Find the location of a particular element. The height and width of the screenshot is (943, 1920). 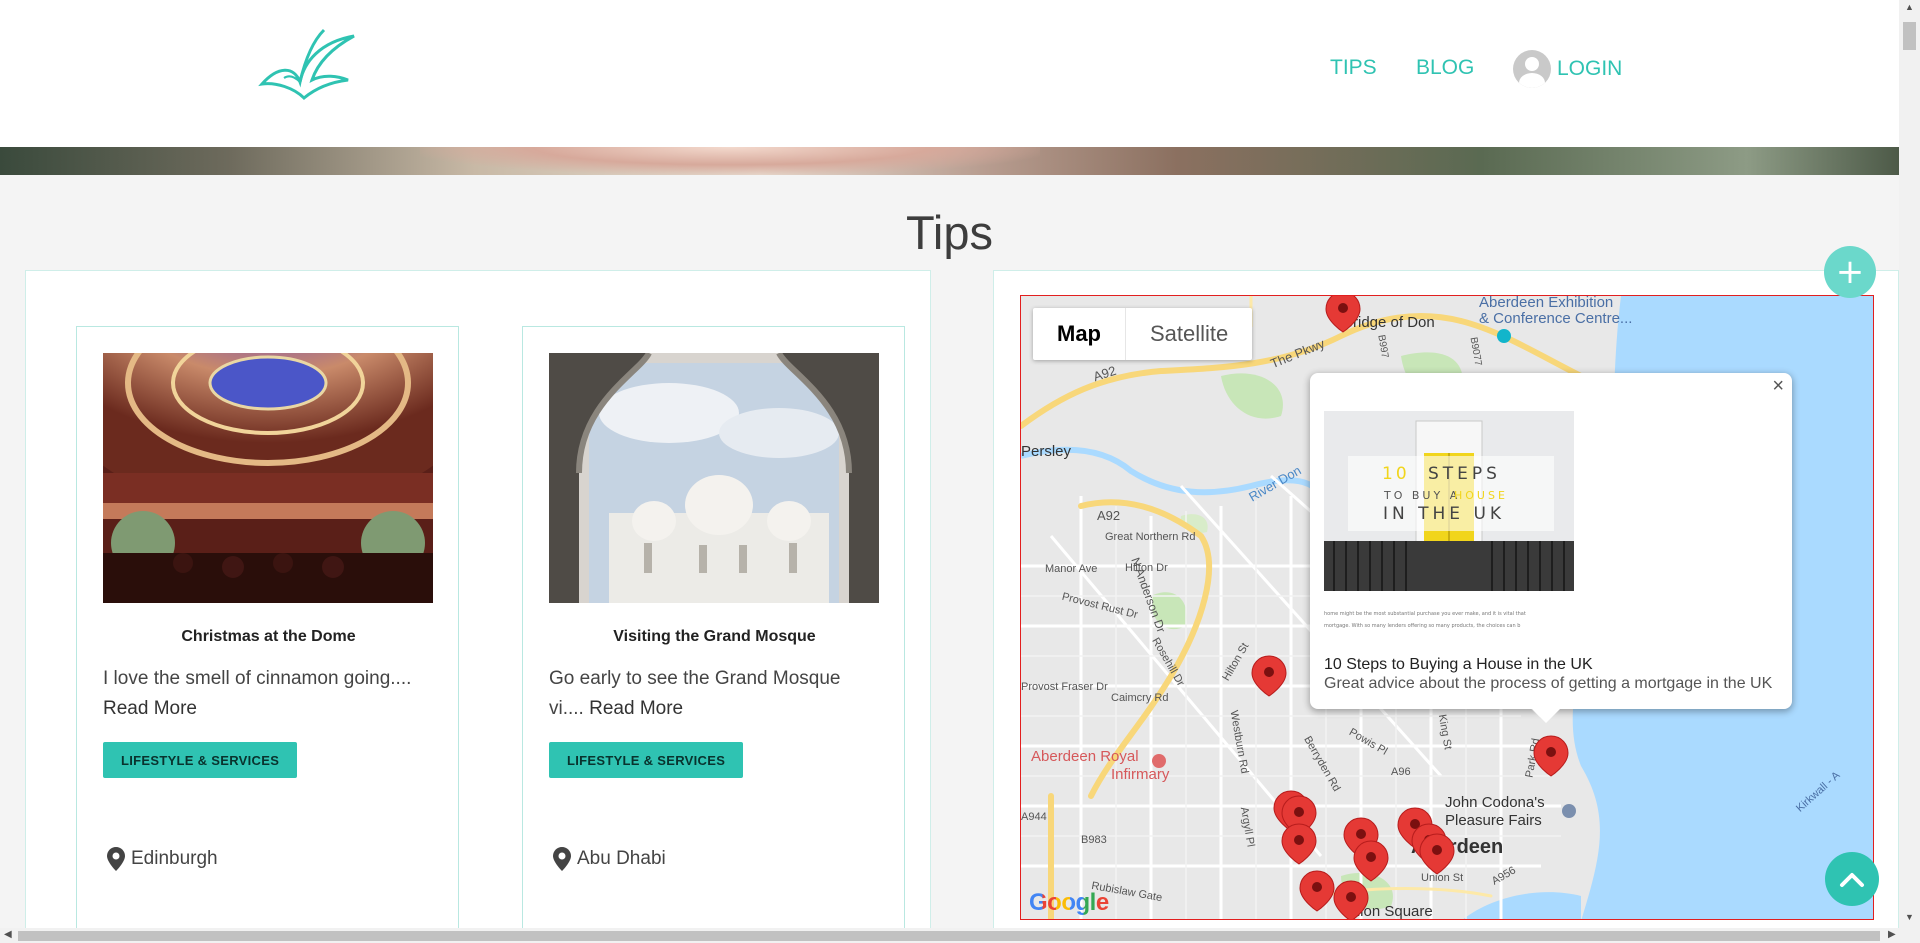

scroll-left-arrow-icon: ◀ is located at coordinates (8, 934).